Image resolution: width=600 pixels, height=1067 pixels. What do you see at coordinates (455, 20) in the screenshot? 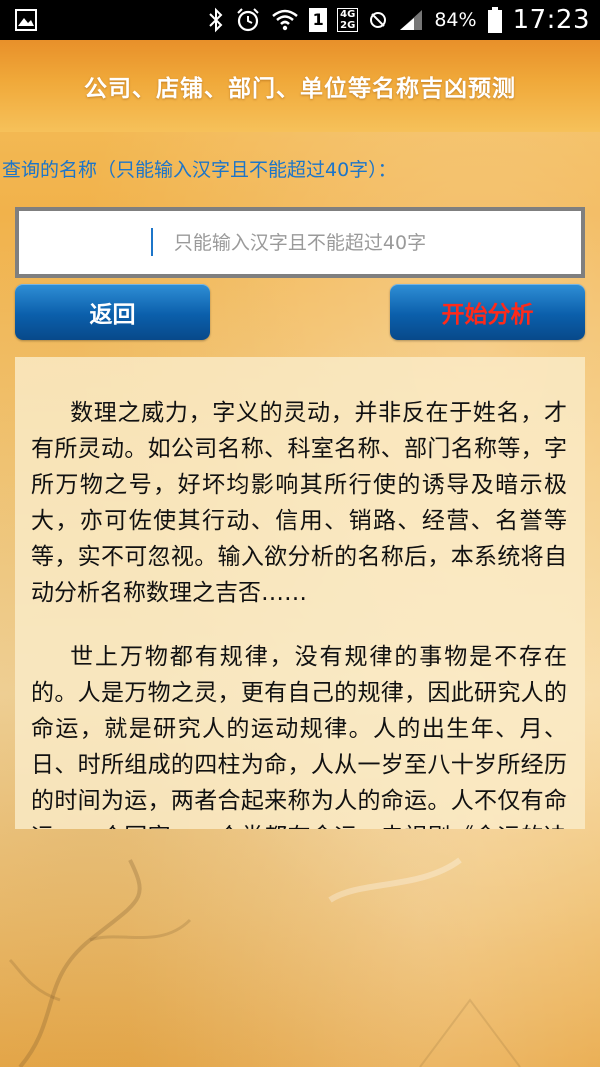
I see `battery-percent: 84%` at bounding box center [455, 20].